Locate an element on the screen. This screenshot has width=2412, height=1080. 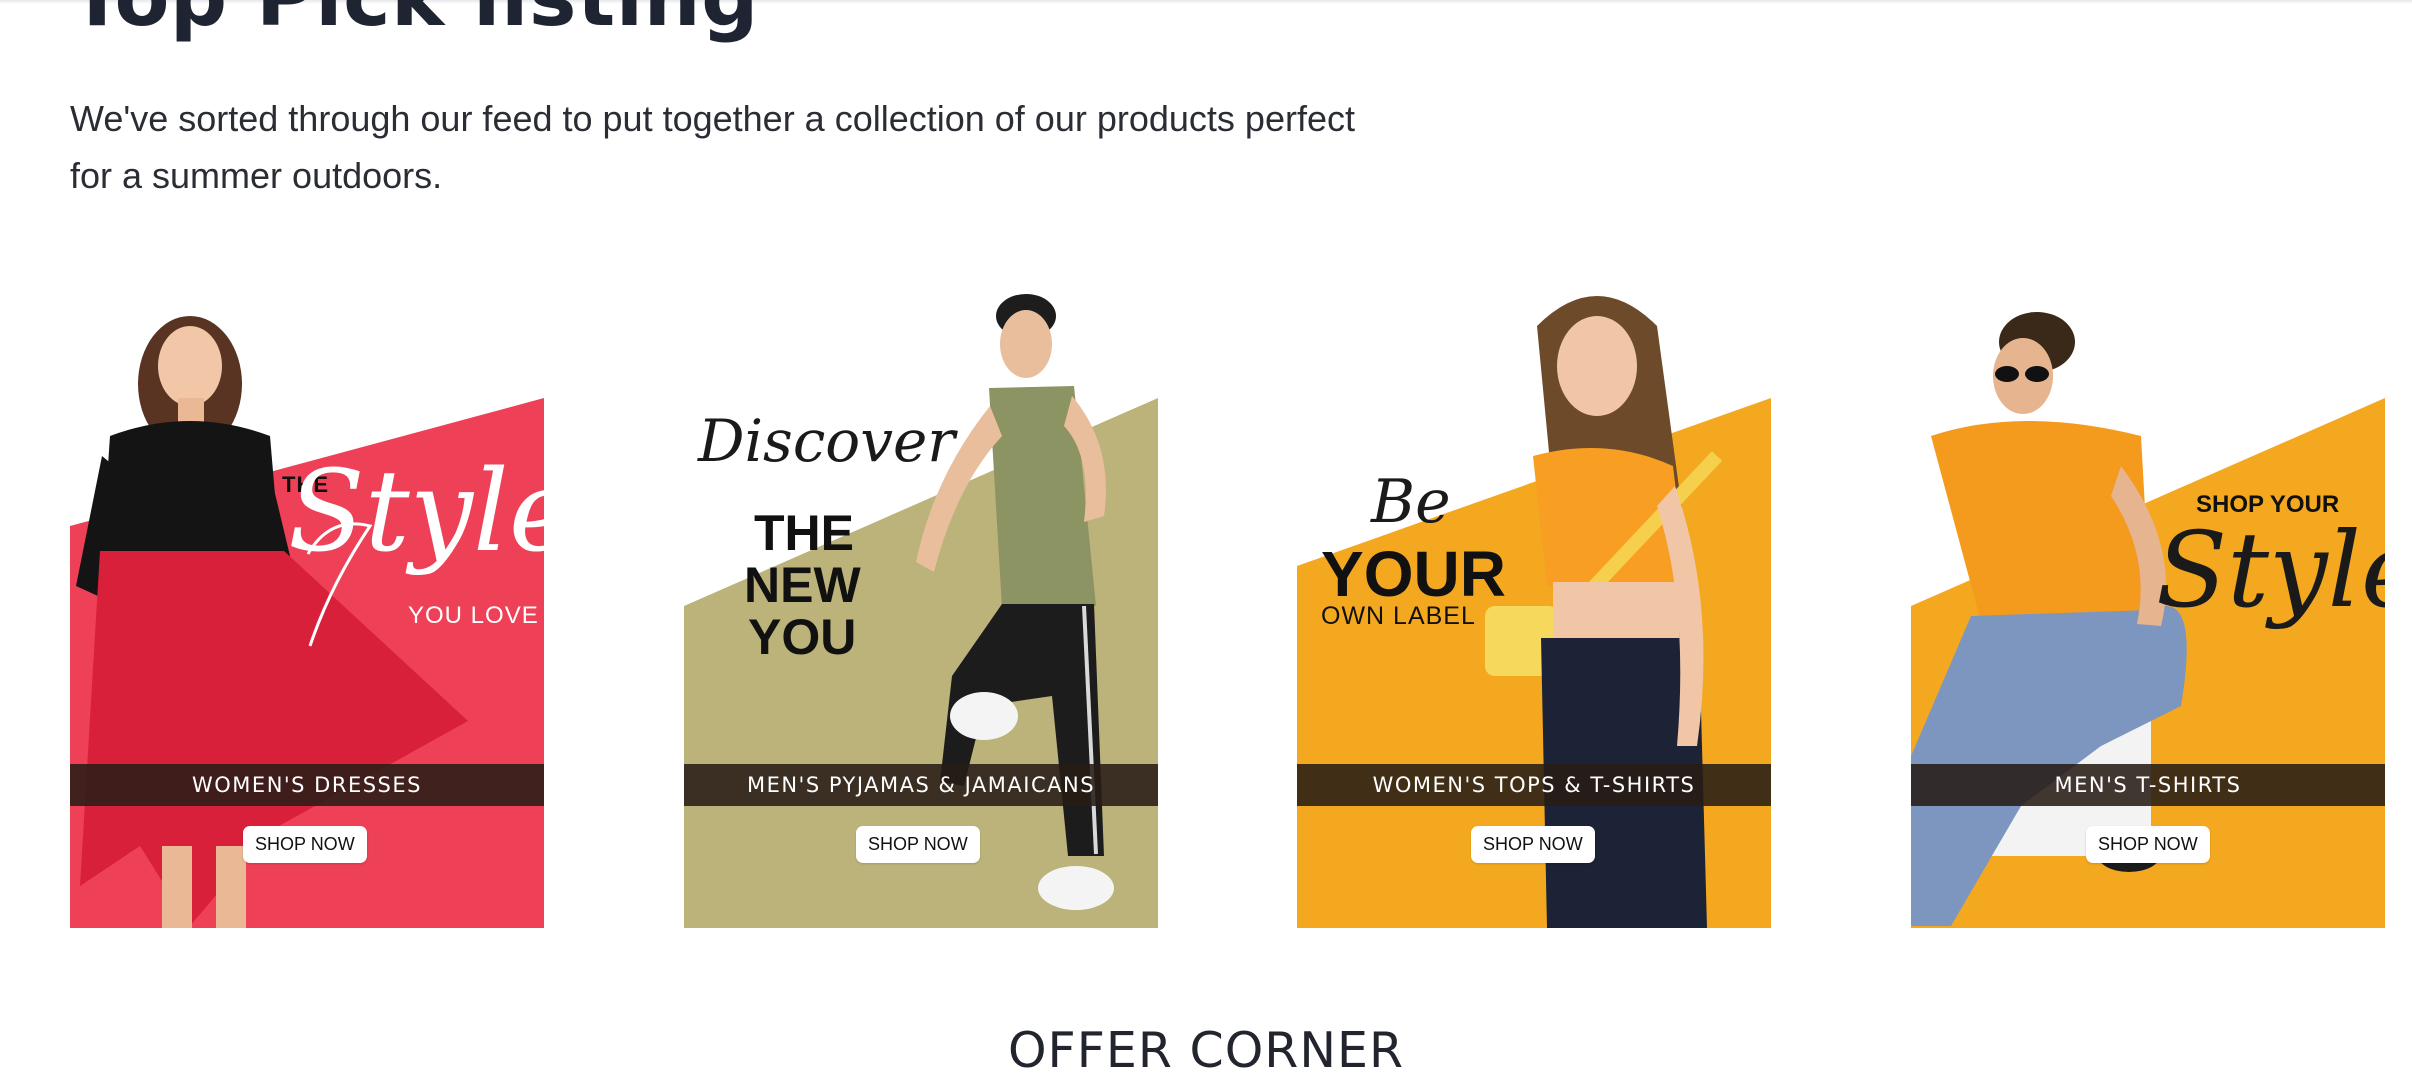
category-label: WOMEN'S TOPS & T-SHIRTS is located at coordinates (1534, 785).